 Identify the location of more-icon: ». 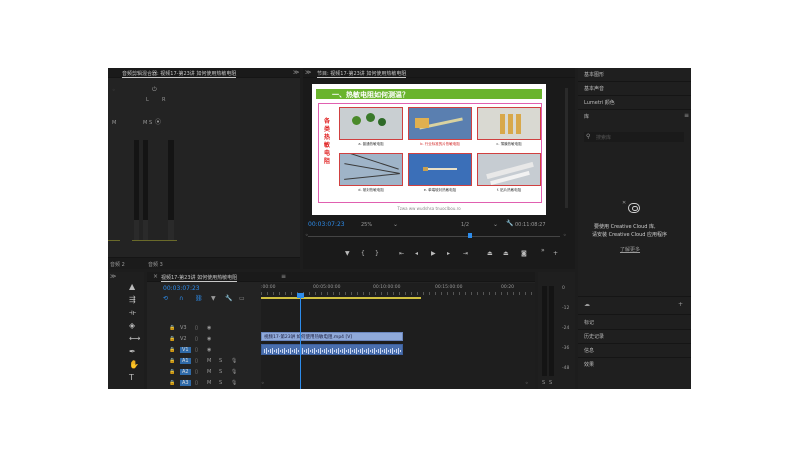
(543, 250).